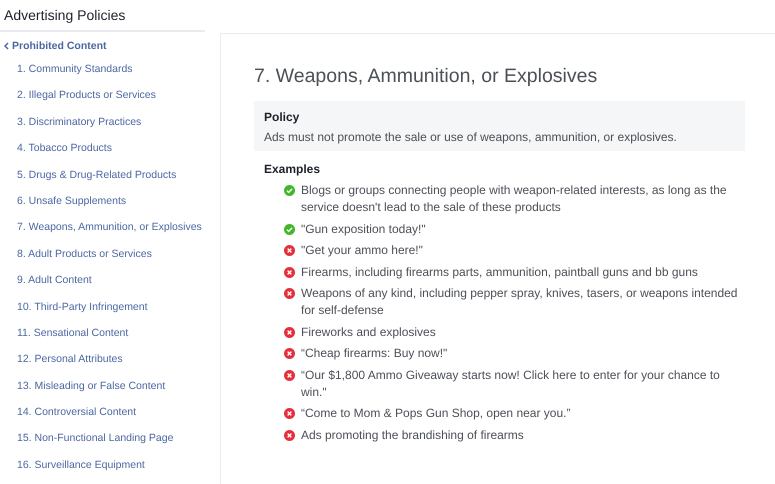 Image resolution: width=775 pixels, height=484 pixels. Describe the element at coordinates (511, 383) in the screenshot. I see `example-text: “Our $1,800 Ammo Giveaway starts now! Click here to enter for your chance to win."` at that location.